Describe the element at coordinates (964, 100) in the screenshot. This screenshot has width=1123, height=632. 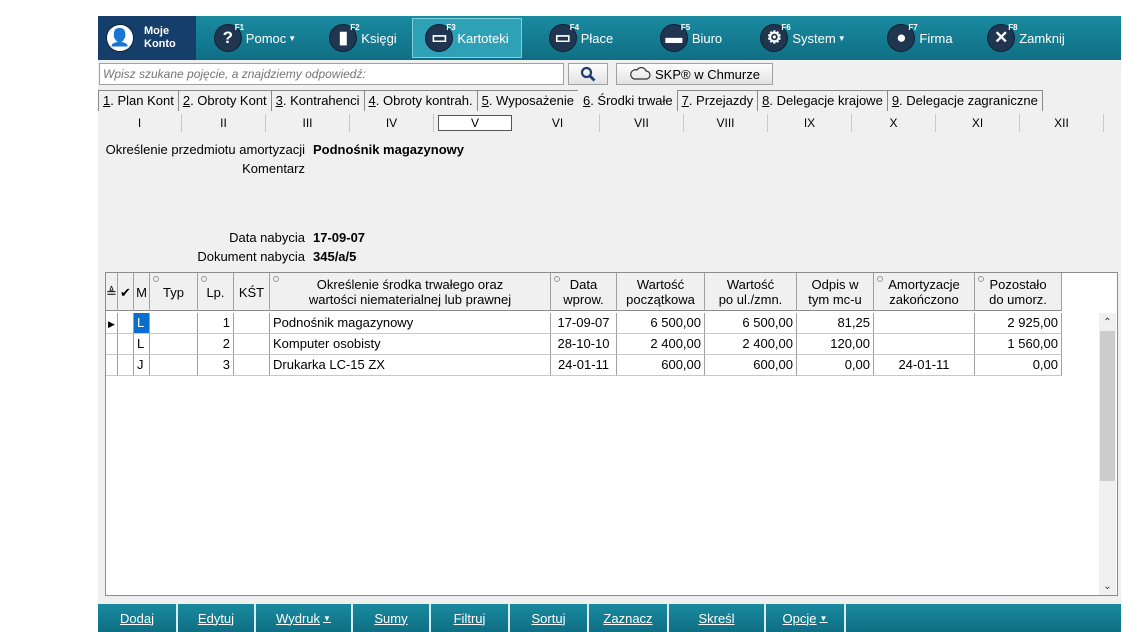
I see `tab-9: 9. Delegacje zagraniczne` at that location.